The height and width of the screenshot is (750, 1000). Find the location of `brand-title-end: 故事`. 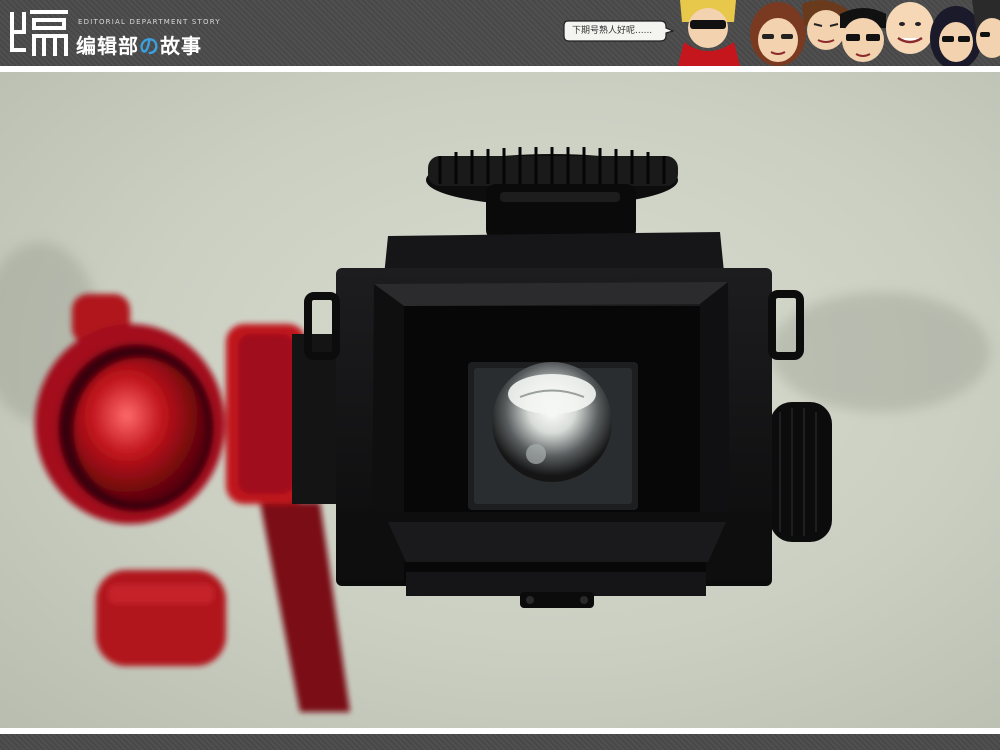

brand-title-end: 故事 is located at coordinates (181, 46).